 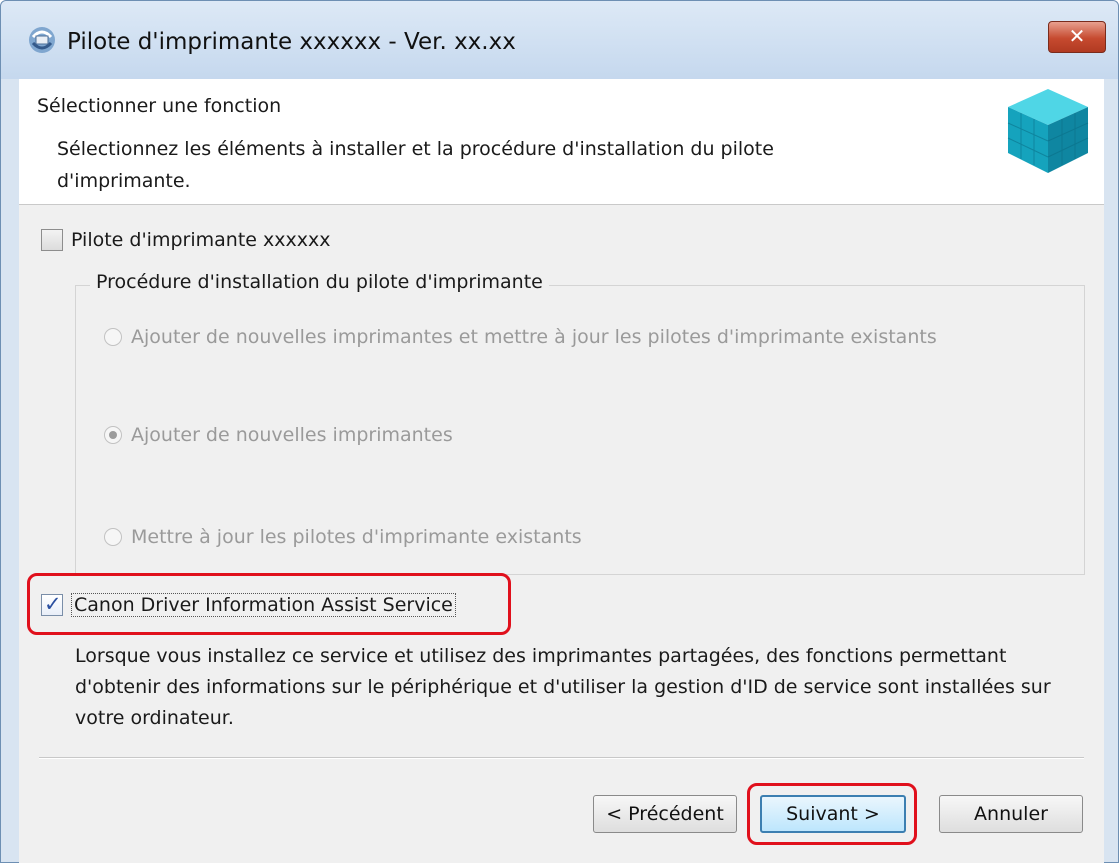 What do you see at coordinates (1011, 814) in the screenshot?
I see `cancel-button: Annuler` at bounding box center [1011, 814].